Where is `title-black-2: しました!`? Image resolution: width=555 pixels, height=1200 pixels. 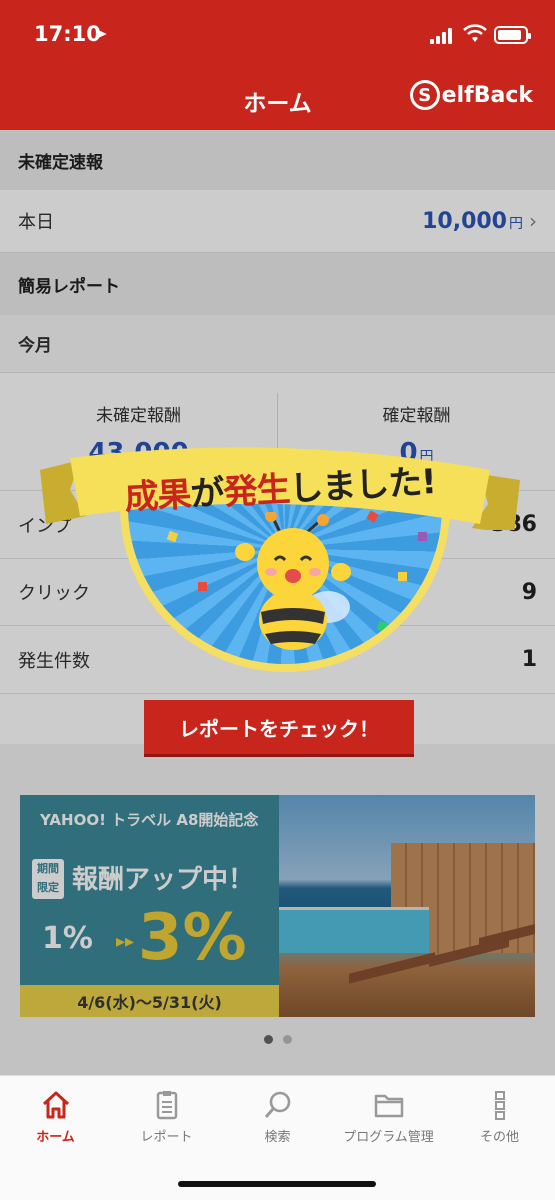 title-black-2: しました! is located at coordinates (362, 485).